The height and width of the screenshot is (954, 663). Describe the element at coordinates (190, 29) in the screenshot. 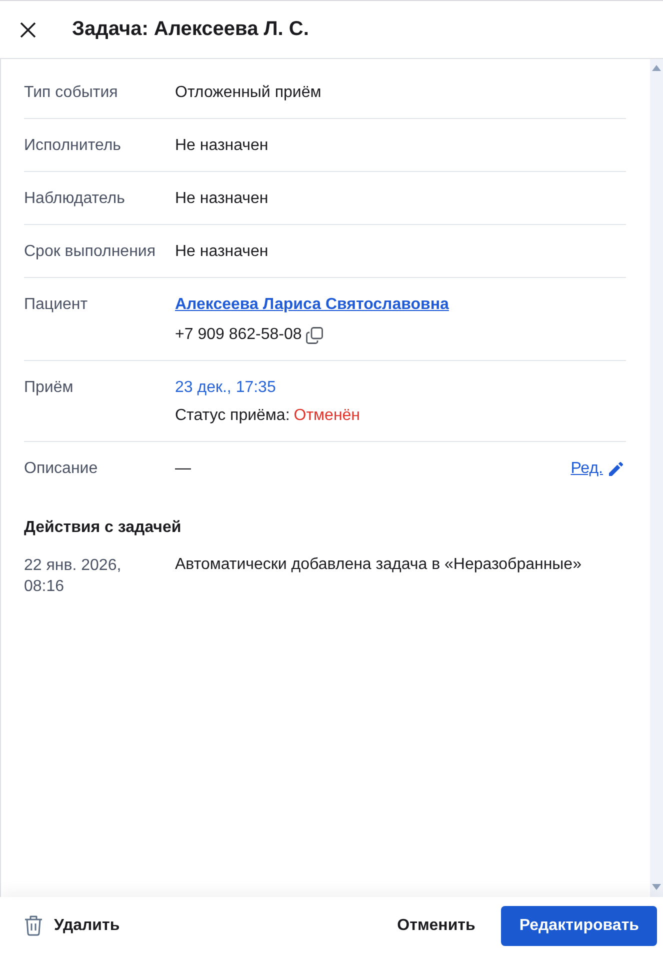

I see `panel-title: Задача: Алексеева Л. С.` at that location.